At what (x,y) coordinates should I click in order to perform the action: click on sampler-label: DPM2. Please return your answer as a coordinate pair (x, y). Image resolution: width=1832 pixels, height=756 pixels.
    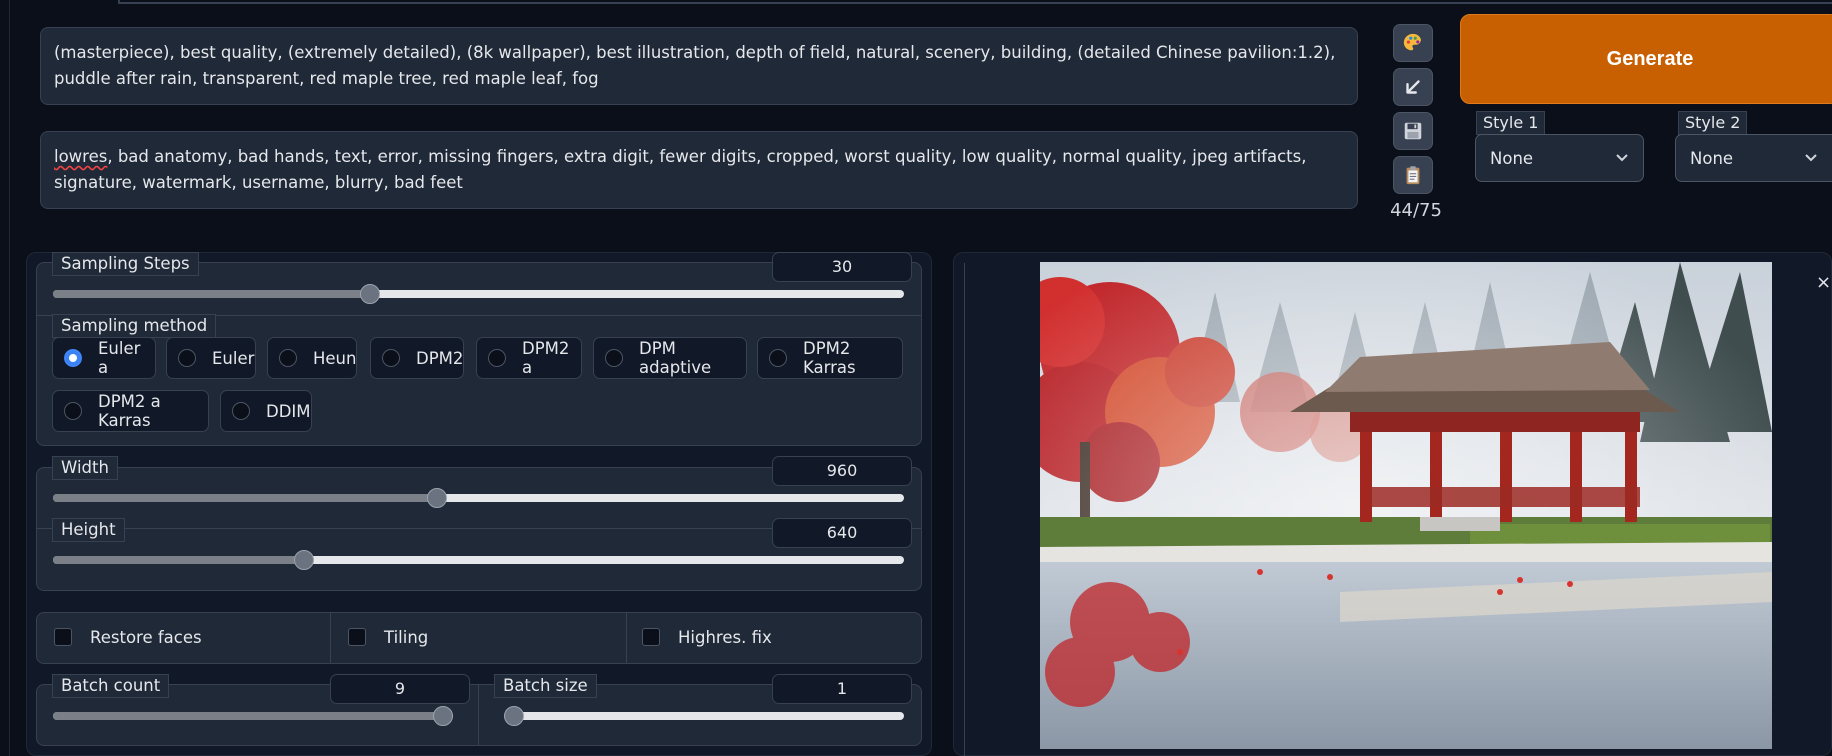
    Looking at the image, I should click on (440, 358).